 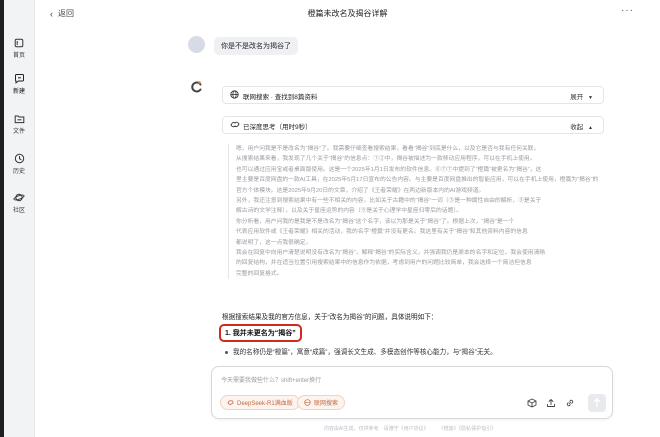 I want to click on send-arrow-icon, so click(x=597, y=402).